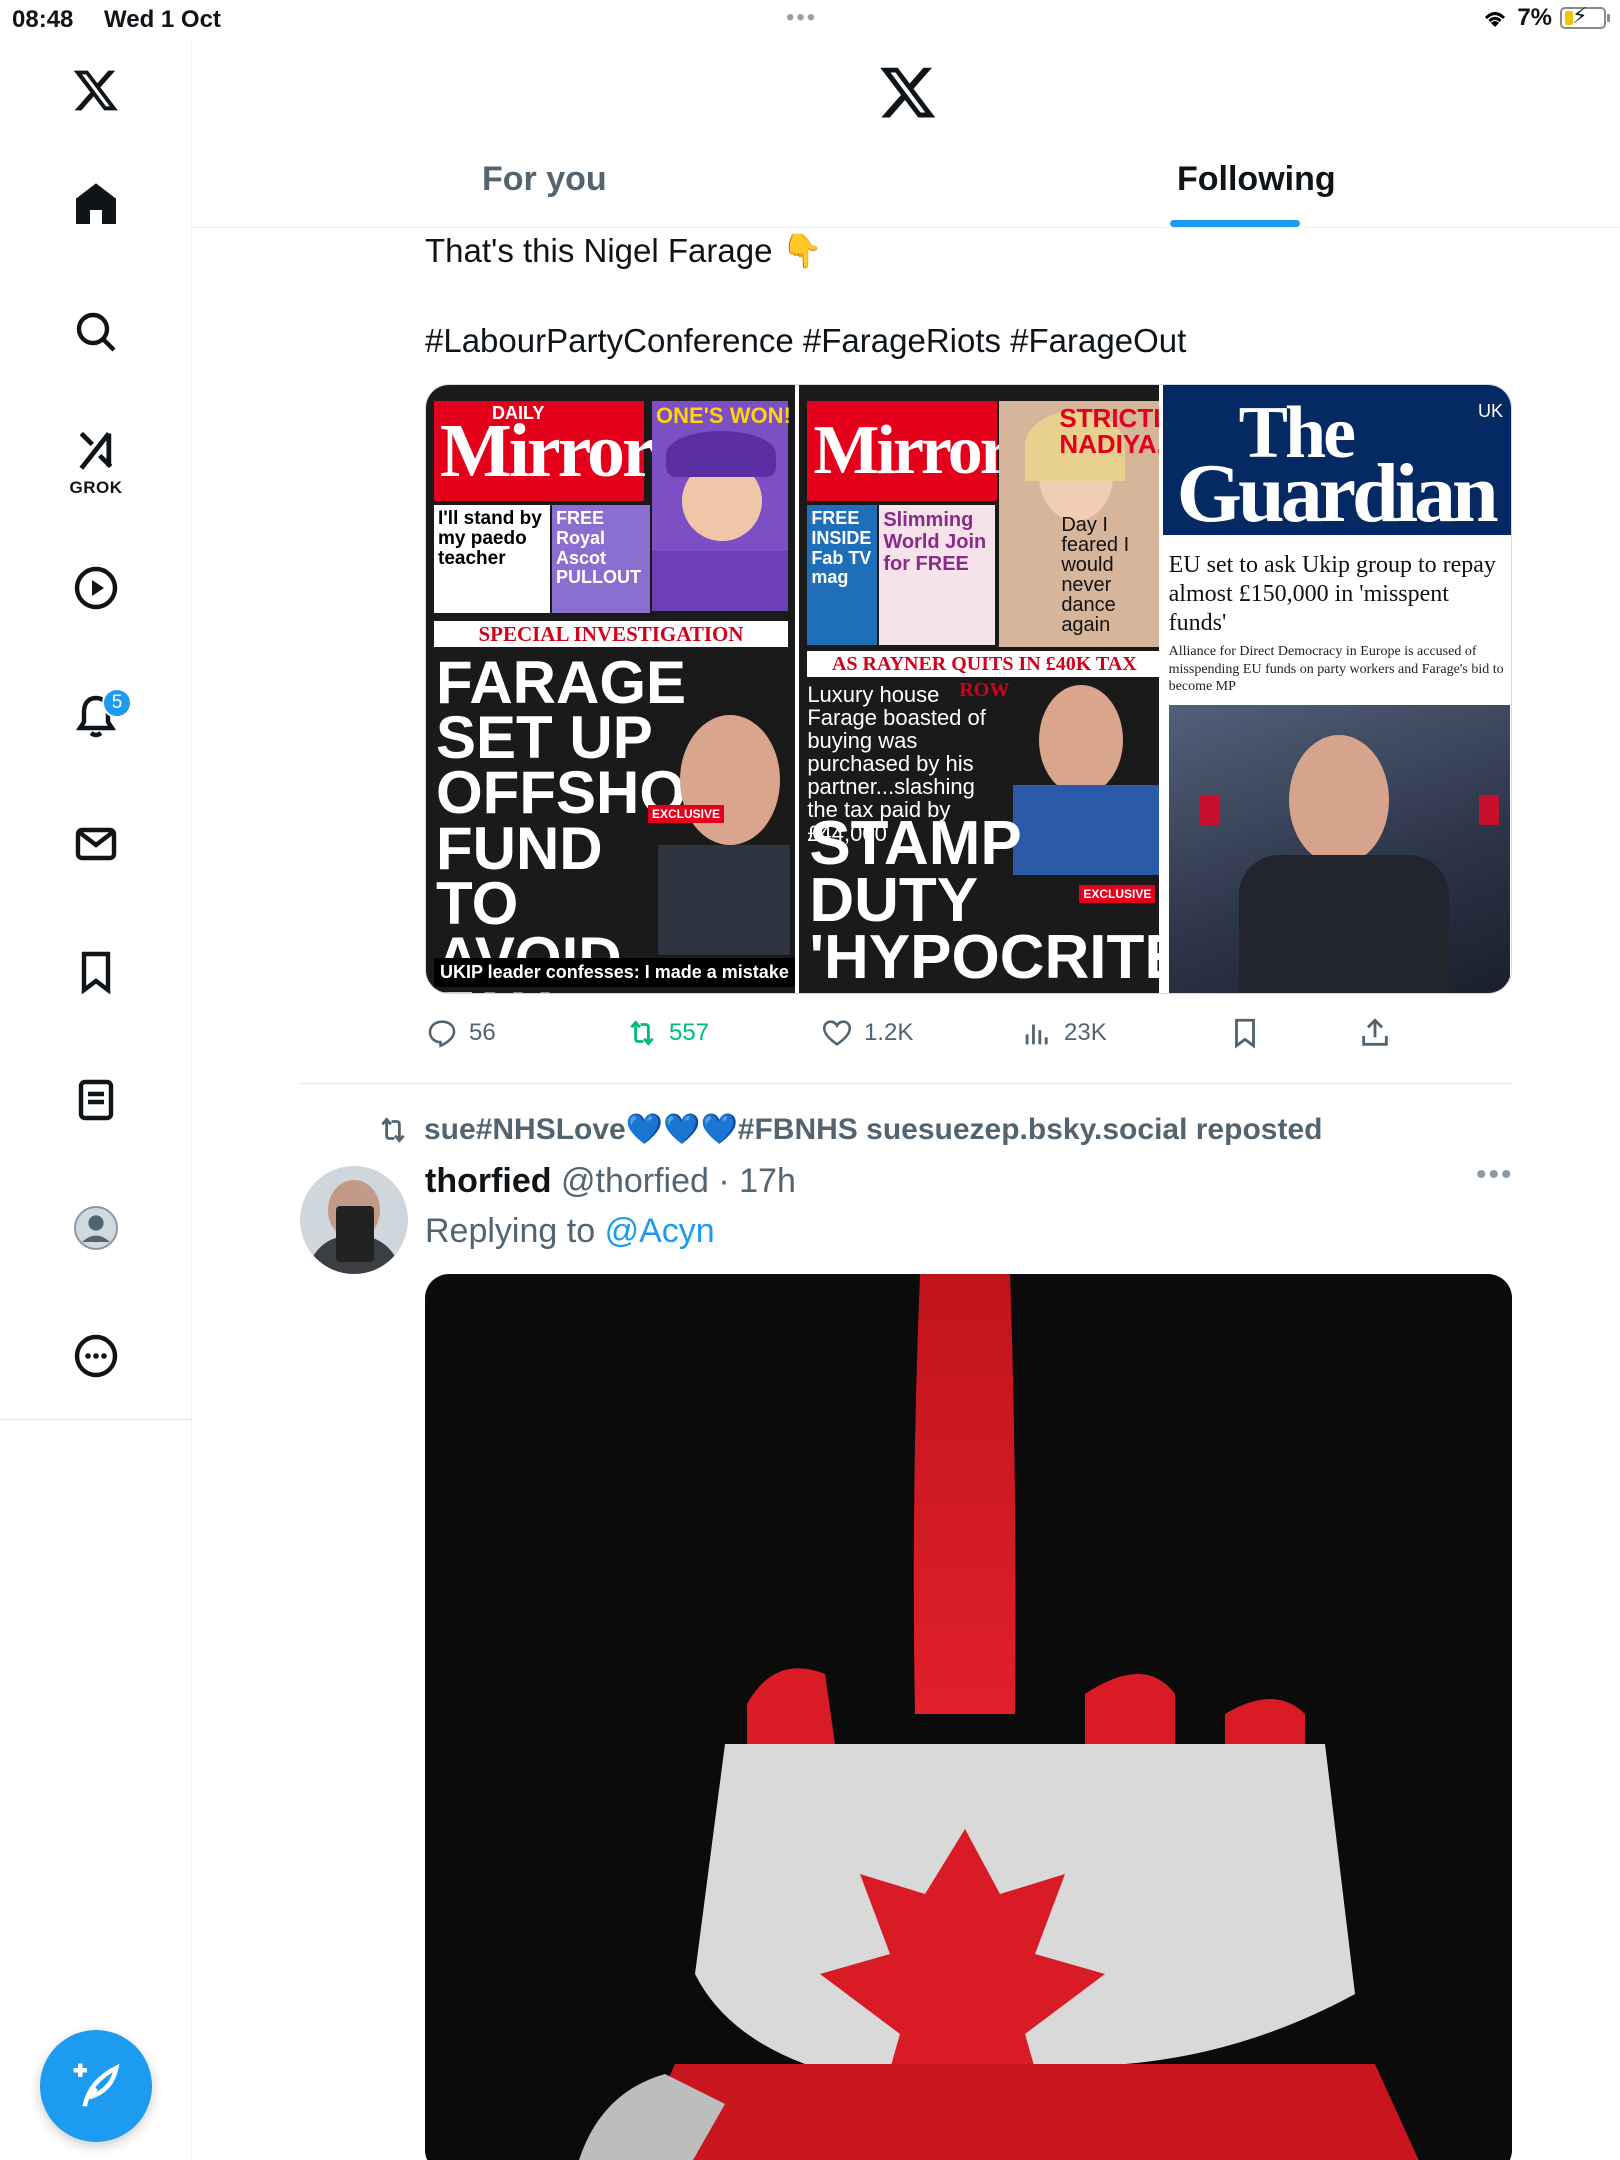 This screenshot has height=2160, width=1620. What do you see at coordinates (162, 19) in the screenshot?
I see `status-date: Wed 1 Oct` at bounding box center [162, 19].